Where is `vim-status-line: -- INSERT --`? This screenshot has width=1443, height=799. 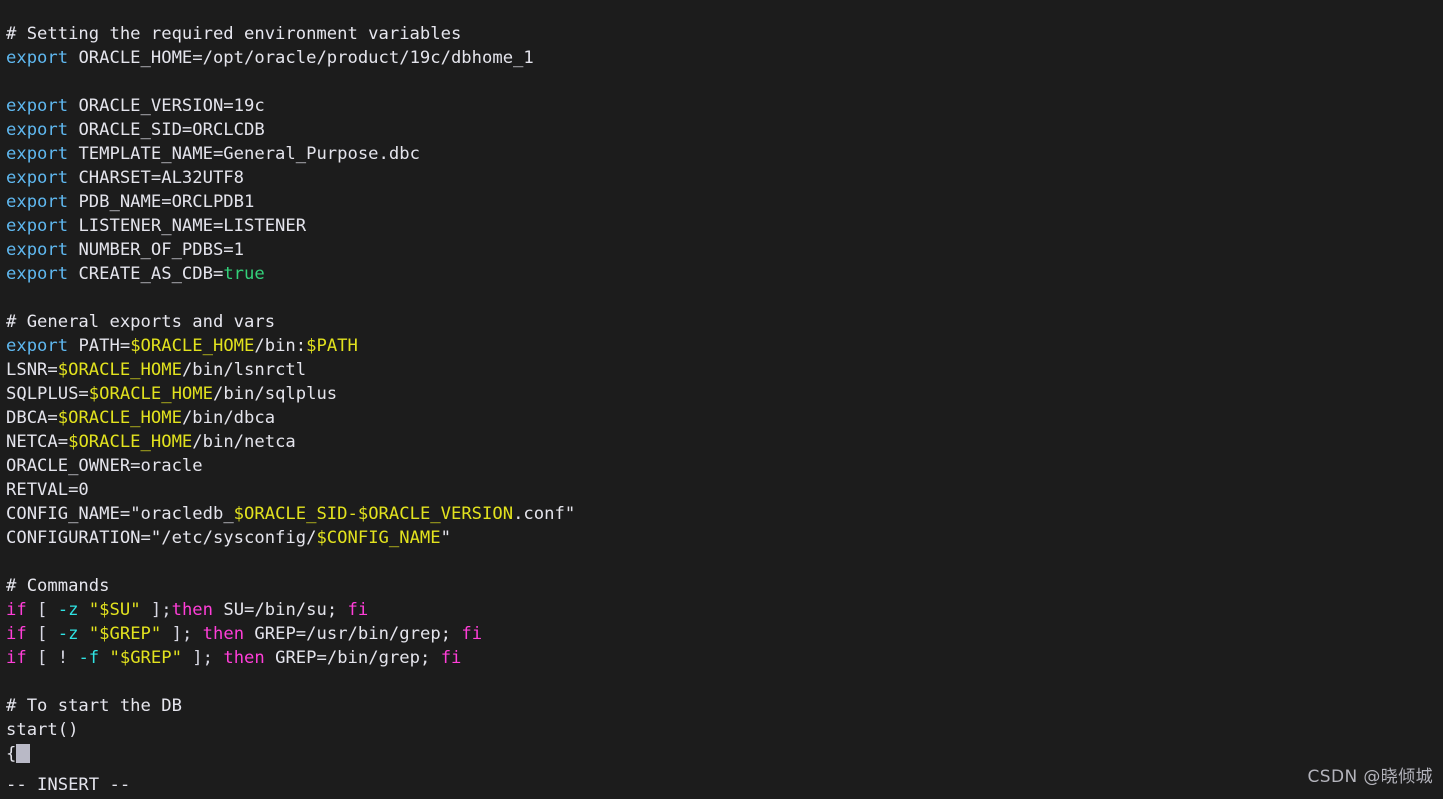 vim-status-line: -- INSERT -- is located at coordinates (68, 785).